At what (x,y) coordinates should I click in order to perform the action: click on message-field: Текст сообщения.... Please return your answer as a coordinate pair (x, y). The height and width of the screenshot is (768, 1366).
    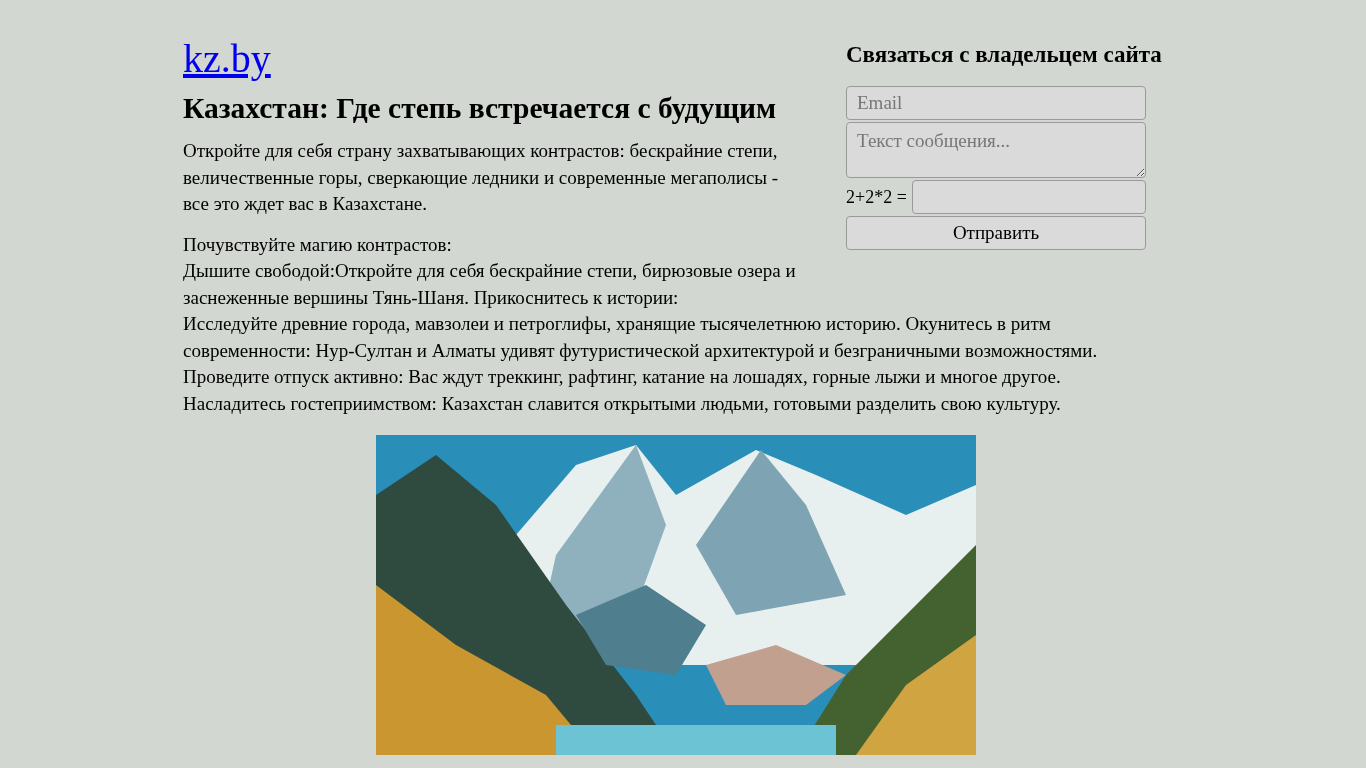
    Looking at the image, I should click on (996, 150).